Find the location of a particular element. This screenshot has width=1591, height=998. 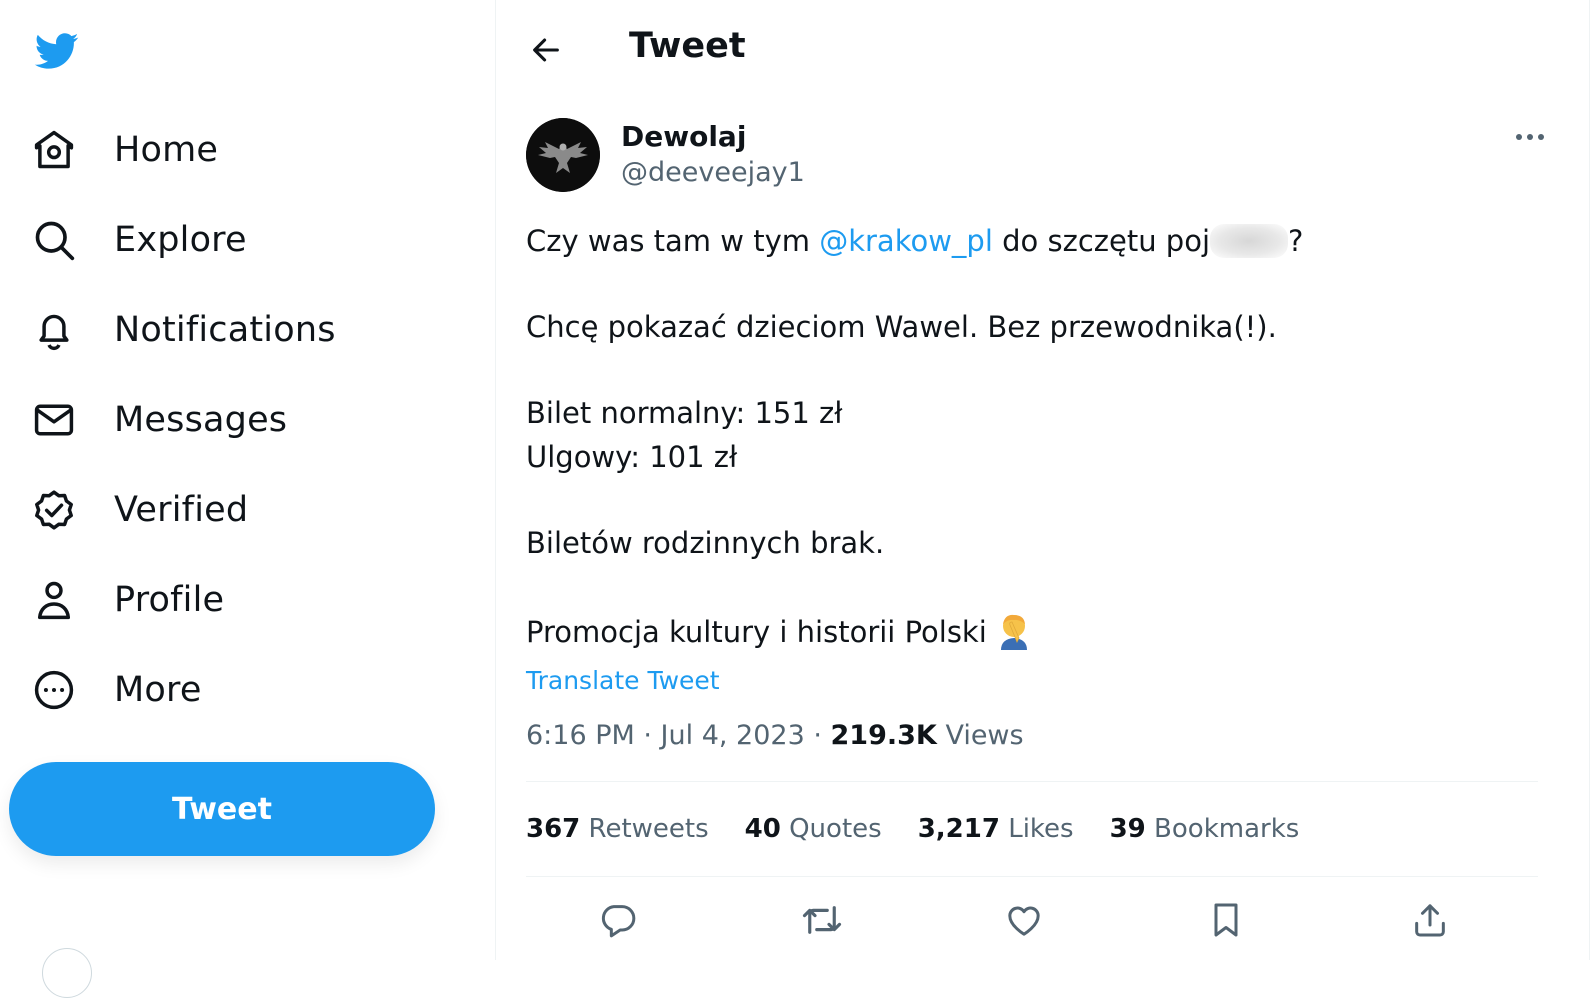

tweet-text-line-3: Bilet normalny: 151 zł is located at coordinates (684, 413).